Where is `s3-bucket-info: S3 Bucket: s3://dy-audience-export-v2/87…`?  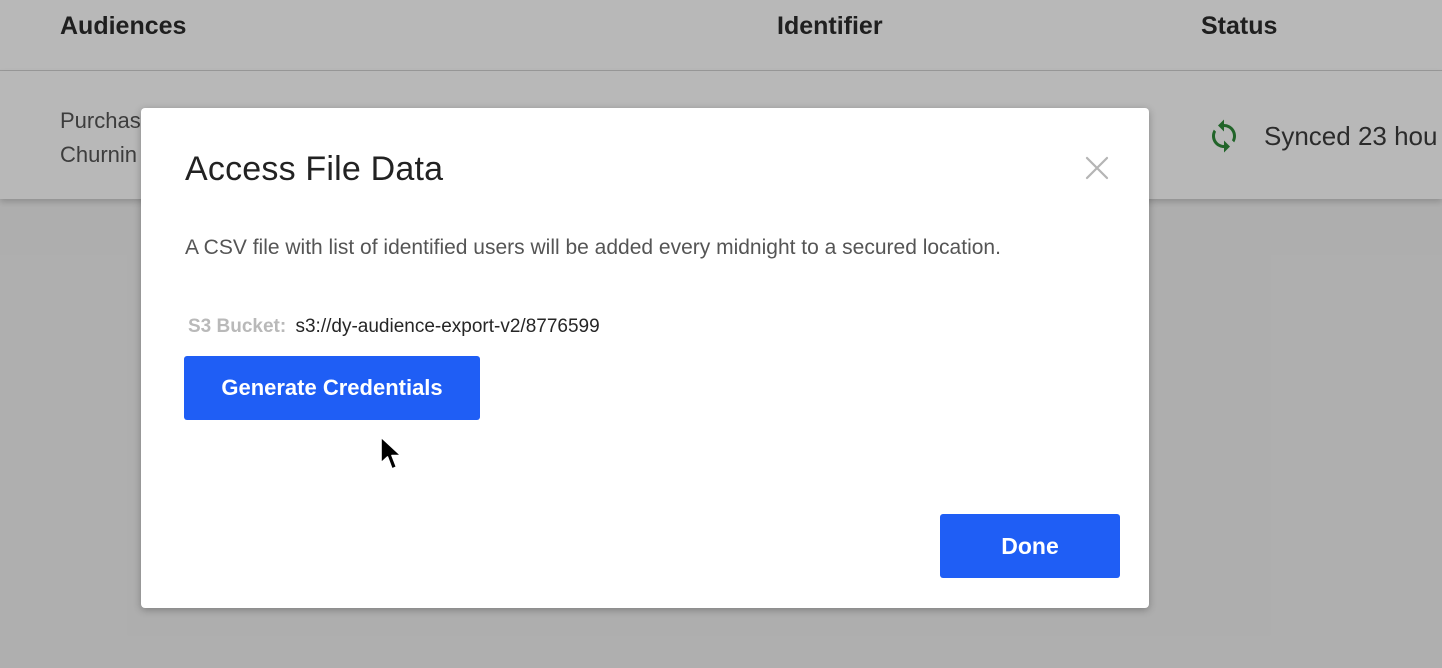
s3-bucket-info: S3 Bucket: s3://dy-audience-export-v2/87… is located at coordinates (394, 327).